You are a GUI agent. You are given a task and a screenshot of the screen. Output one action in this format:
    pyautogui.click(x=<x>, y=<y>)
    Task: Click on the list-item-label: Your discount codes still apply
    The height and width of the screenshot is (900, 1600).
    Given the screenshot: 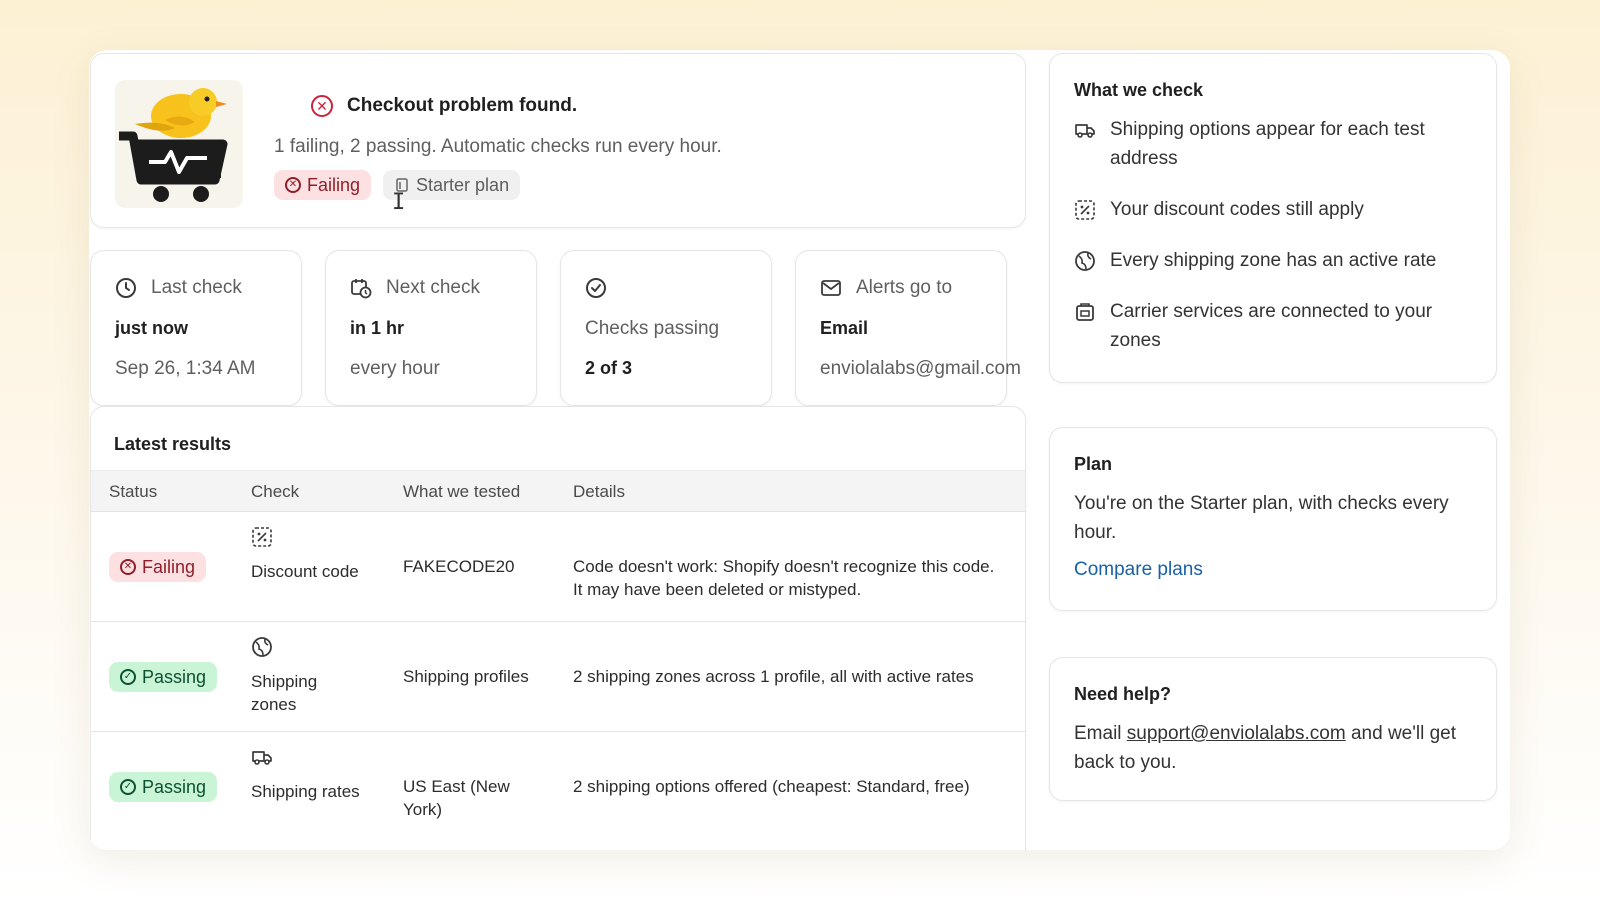 What is the action you would take?
    pyautogui.click(x=1237, y=209)
    